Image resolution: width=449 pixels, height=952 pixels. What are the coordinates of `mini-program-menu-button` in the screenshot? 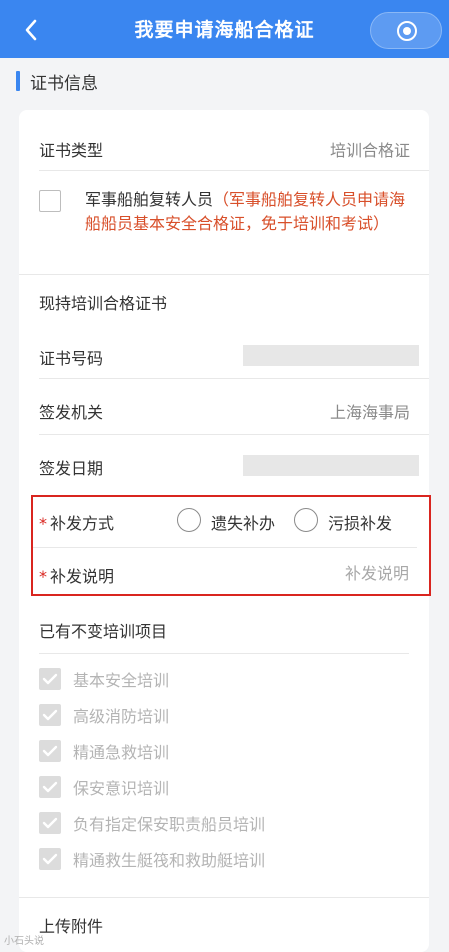 It's located at (406, 30).